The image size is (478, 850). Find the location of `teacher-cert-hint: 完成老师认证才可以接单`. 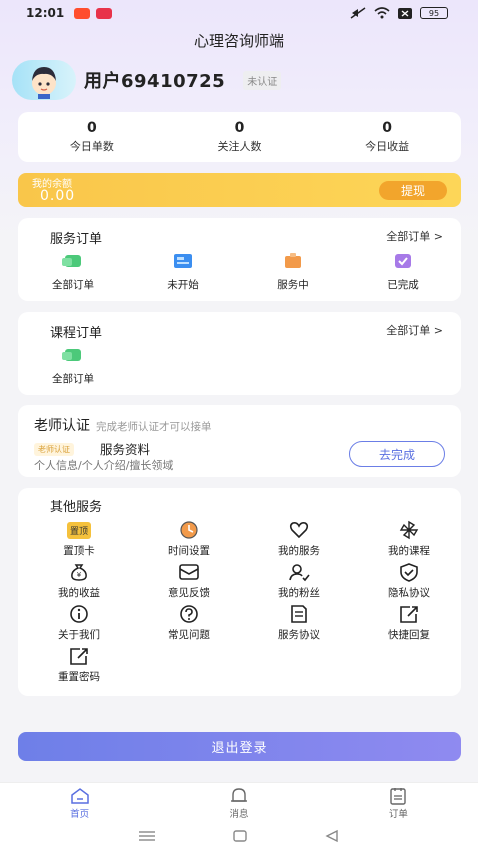

teacher-cert-hint: 完成老师认证才可以接单 is located at coordinates (154, 427).